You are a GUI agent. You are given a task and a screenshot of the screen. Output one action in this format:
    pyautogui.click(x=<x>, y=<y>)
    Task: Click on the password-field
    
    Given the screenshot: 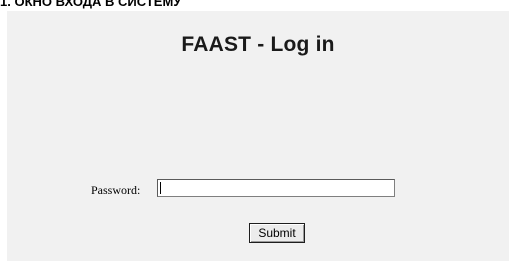 What is the action you would take?
    pyautogui.click(x=276, y=188)
    